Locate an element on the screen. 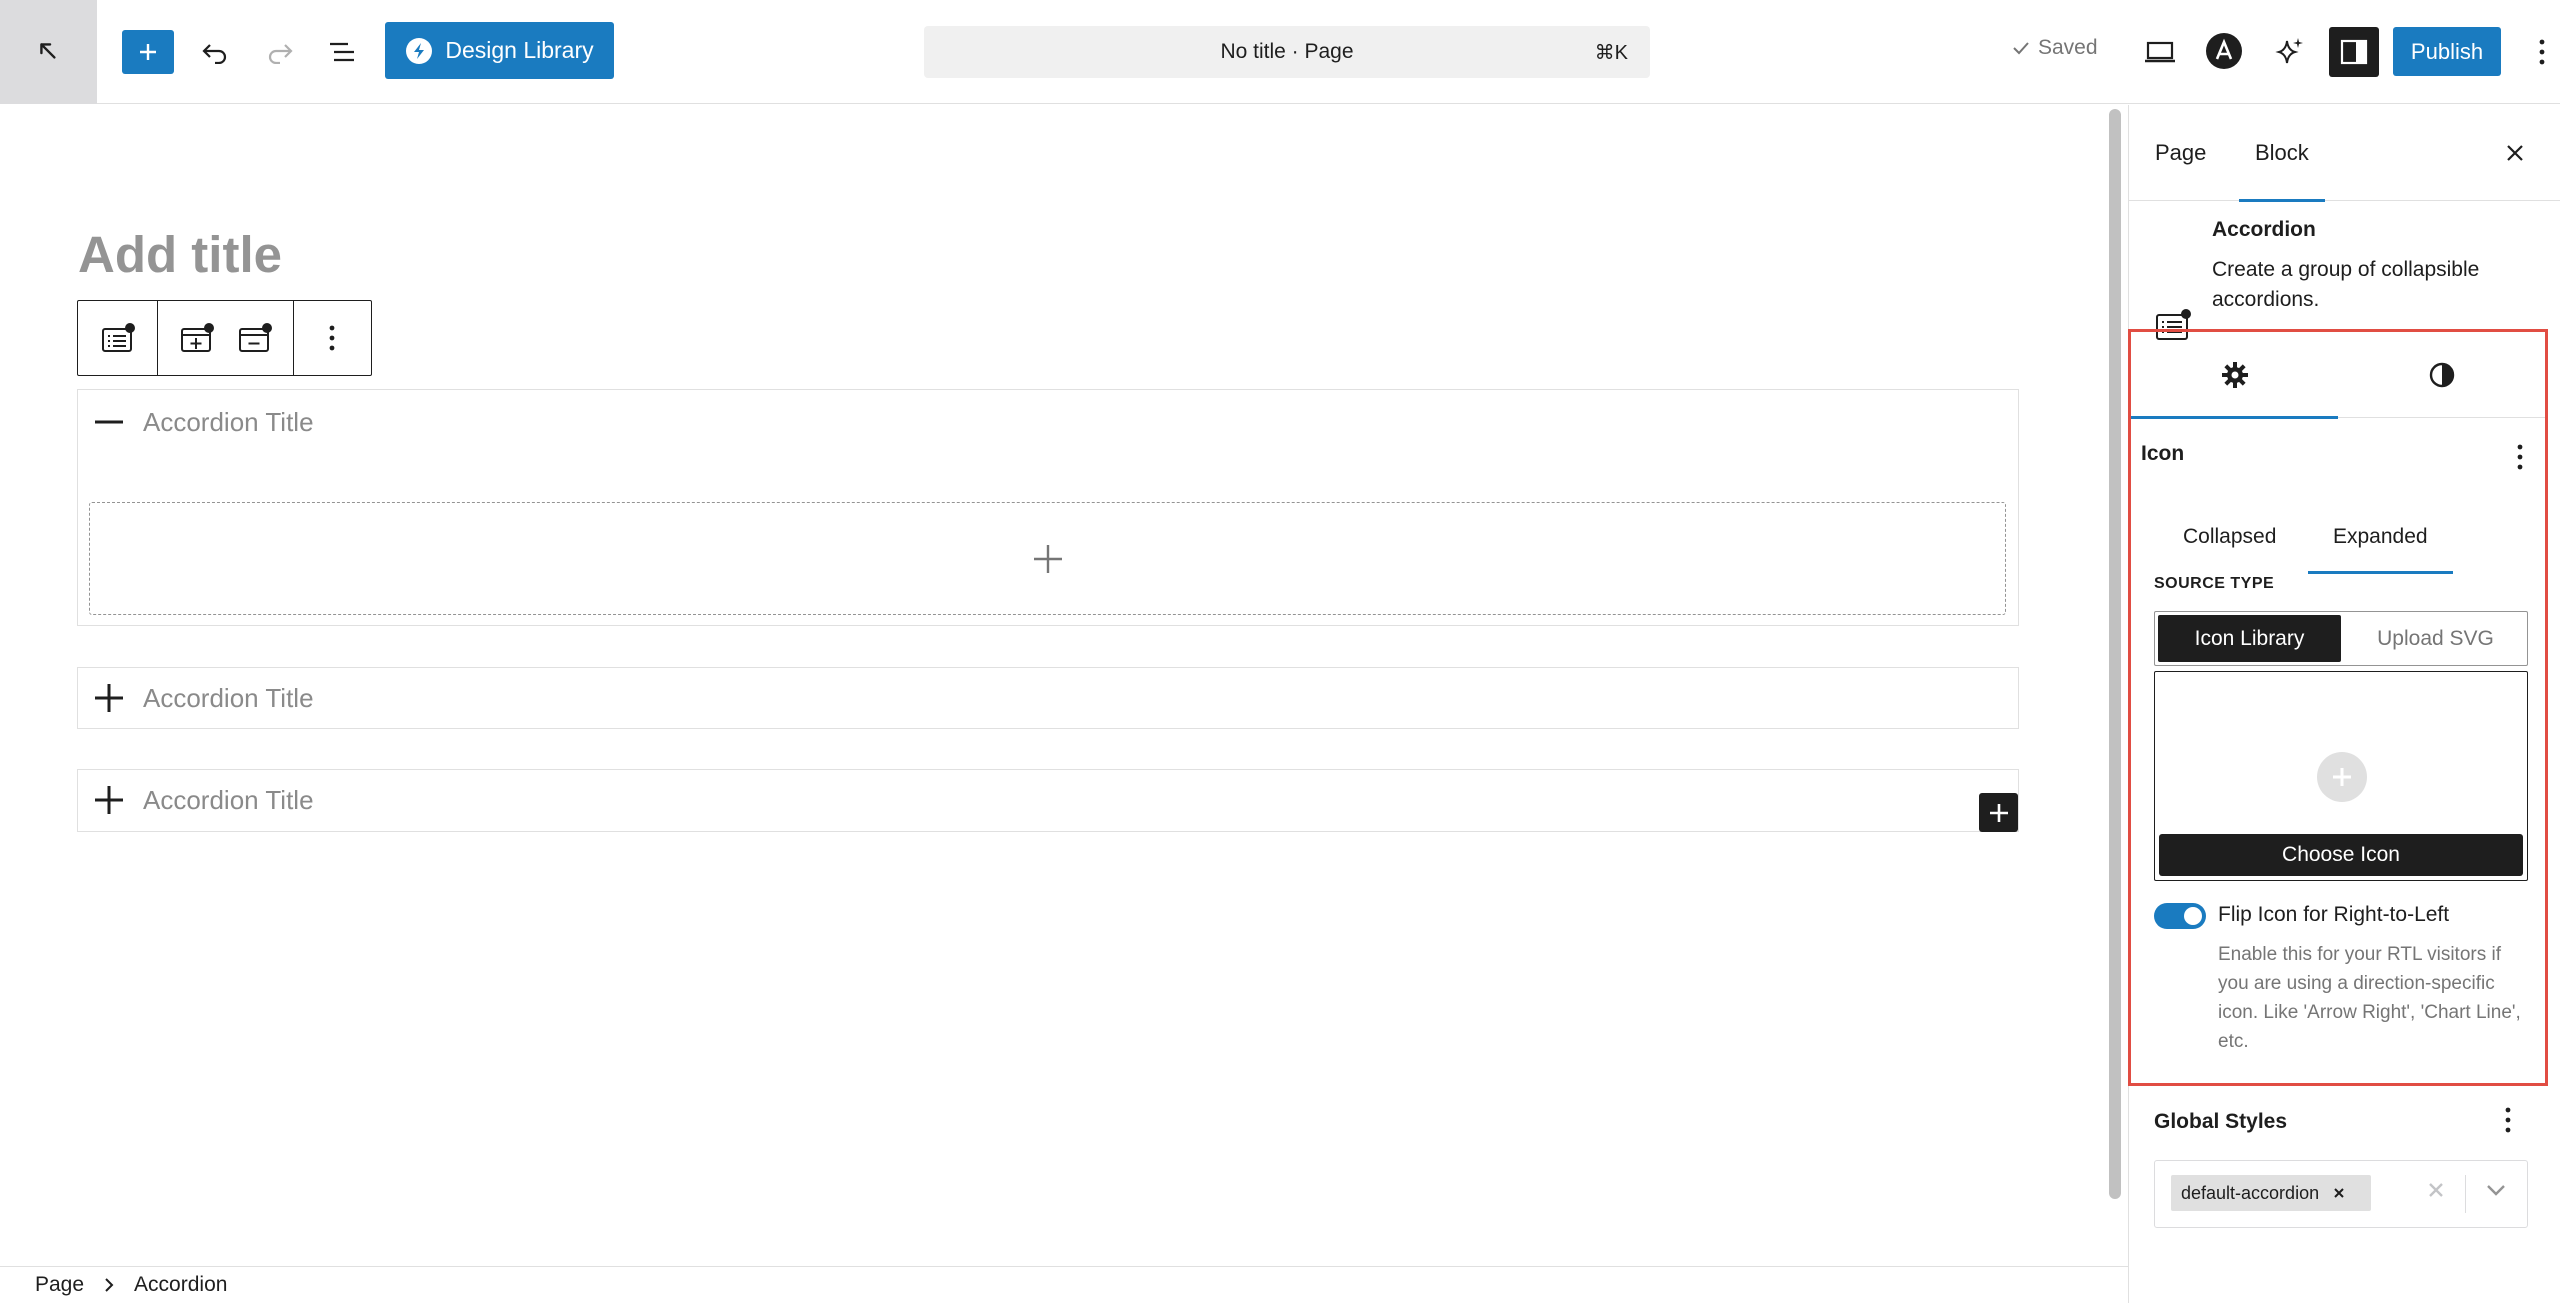  redo-button is located at coordinates (280, 52).